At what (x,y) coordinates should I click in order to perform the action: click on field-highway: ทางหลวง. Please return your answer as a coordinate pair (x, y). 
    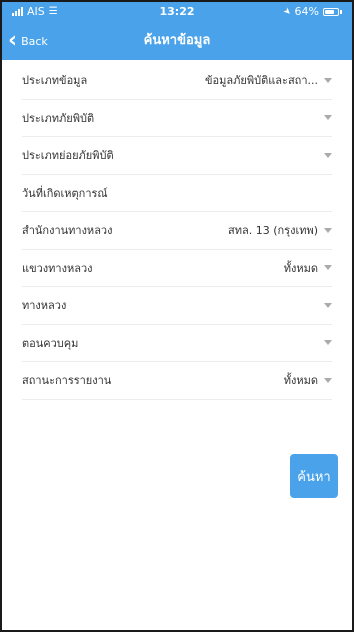
    Looking at the image, I should click on (177, 306).